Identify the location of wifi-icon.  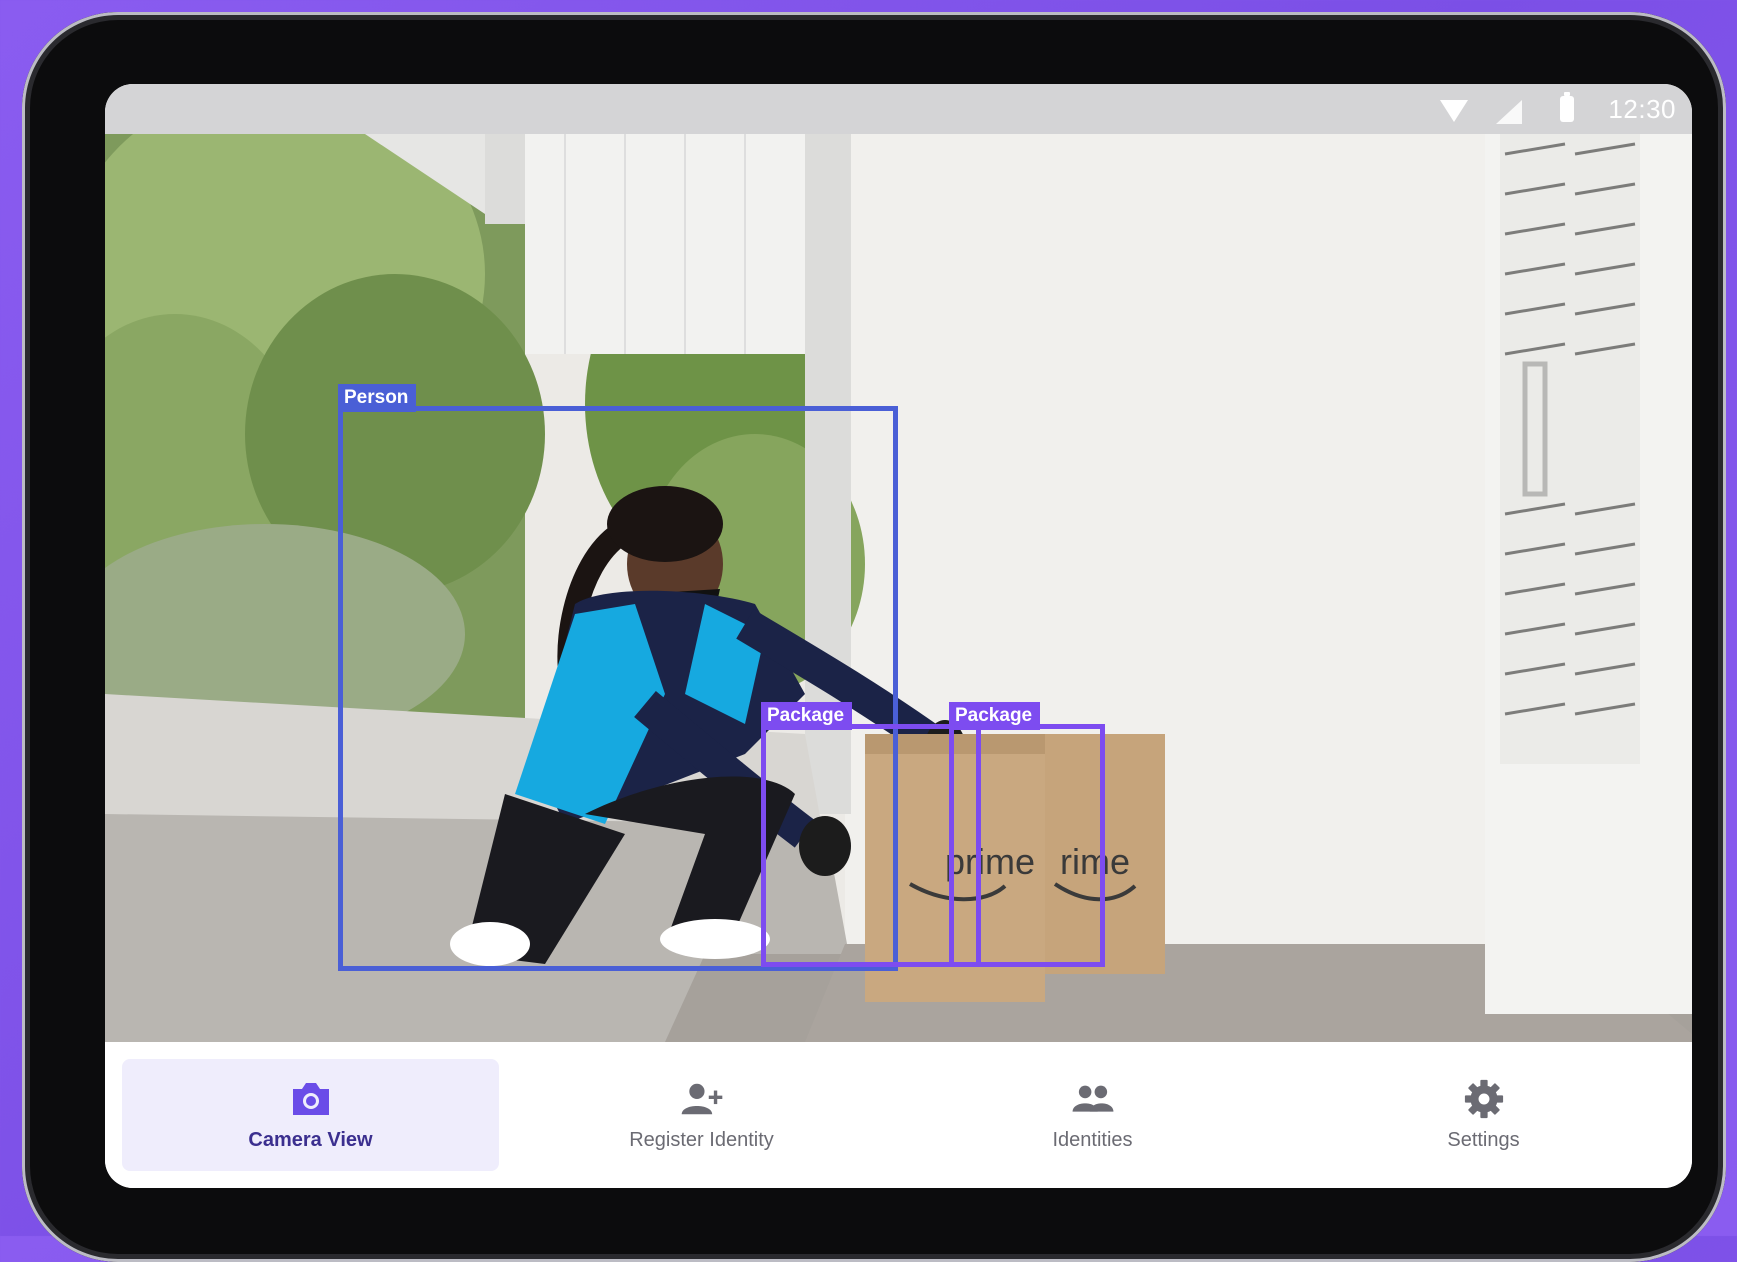
(1455, 109).